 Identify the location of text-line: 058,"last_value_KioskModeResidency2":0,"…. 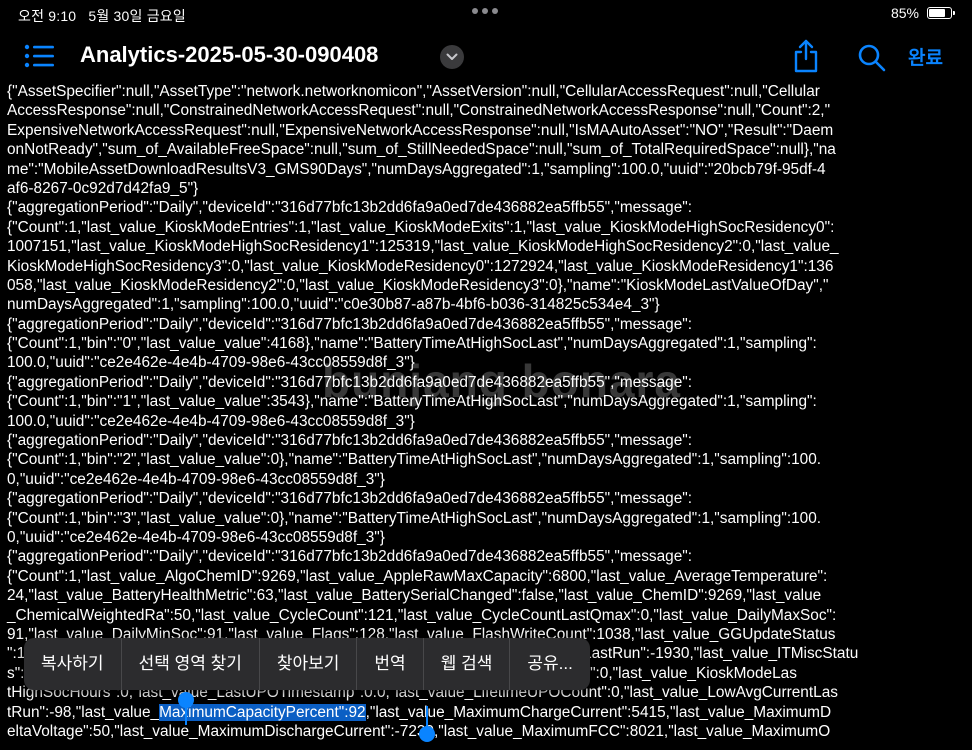
(487, 285).